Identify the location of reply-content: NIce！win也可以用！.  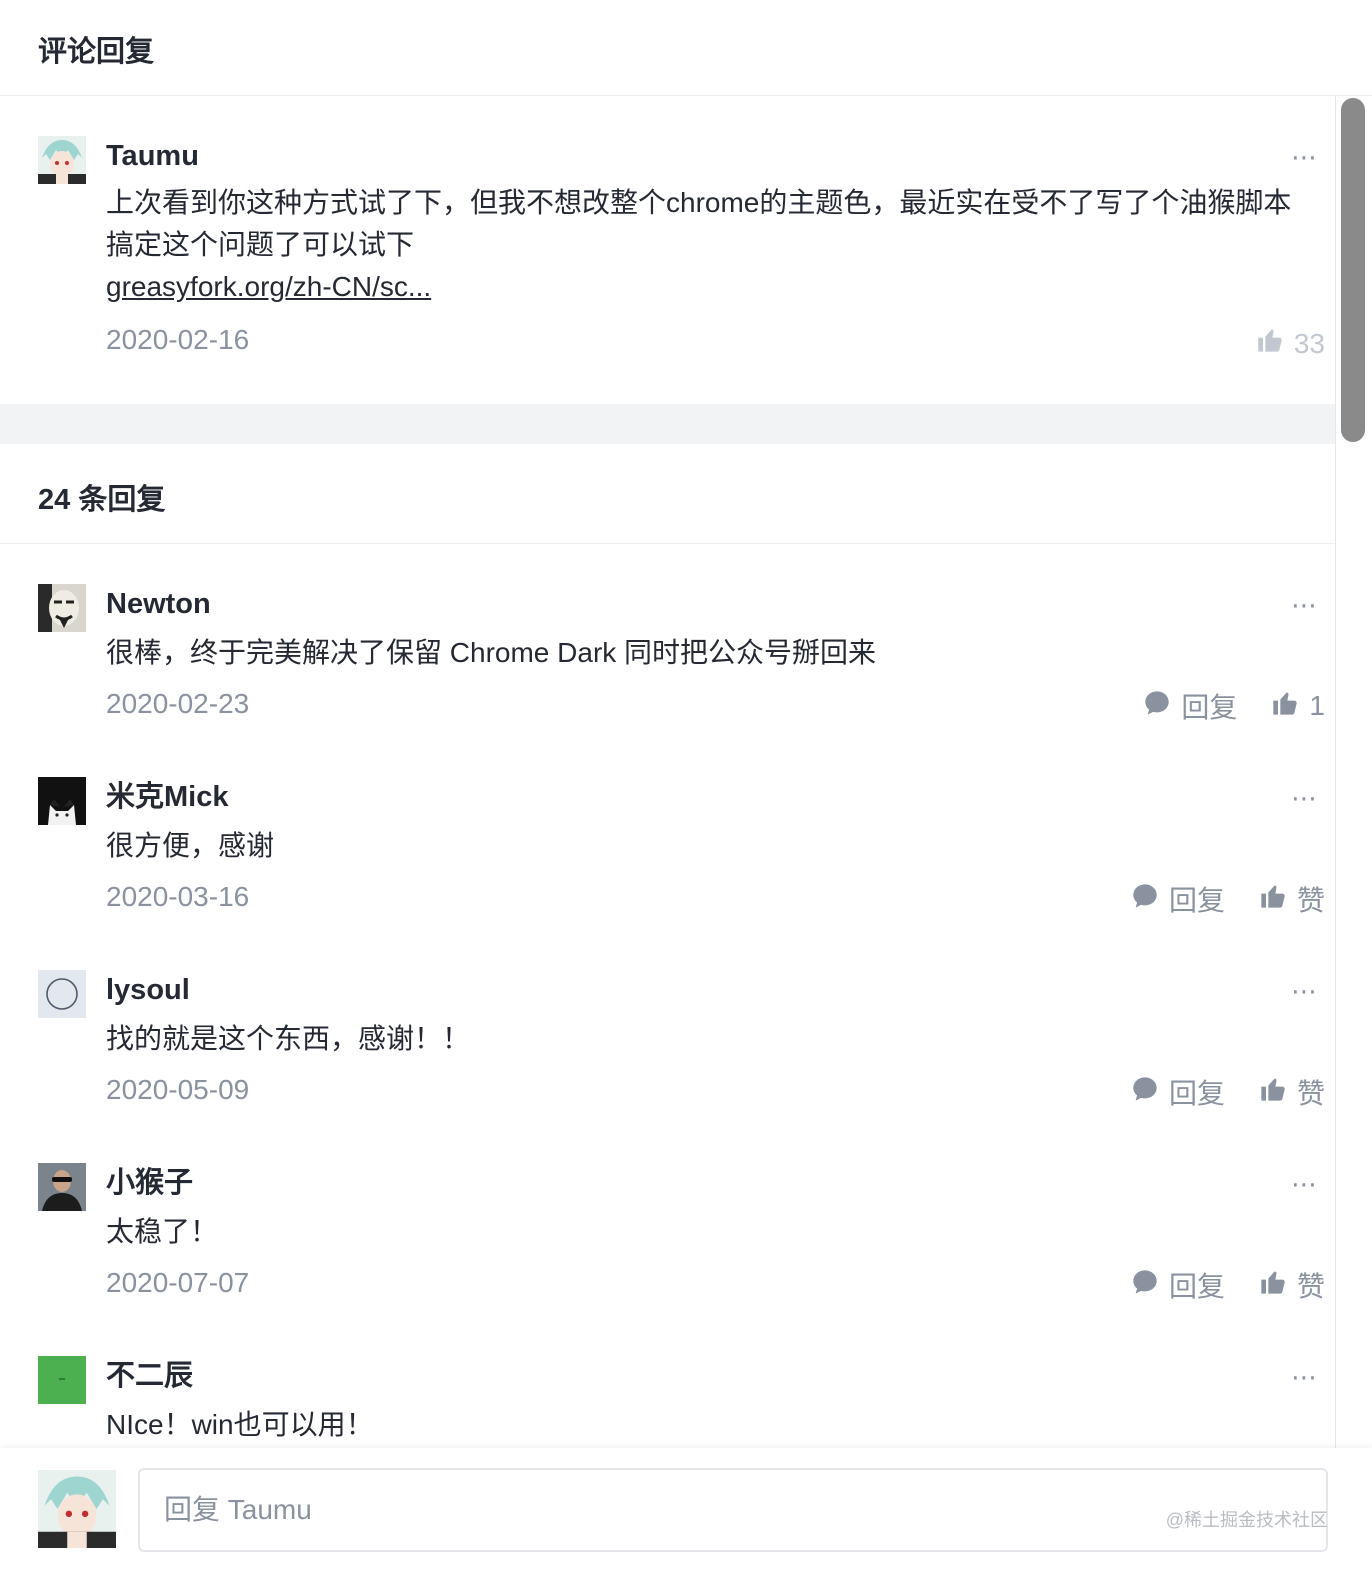
(240, 1424).